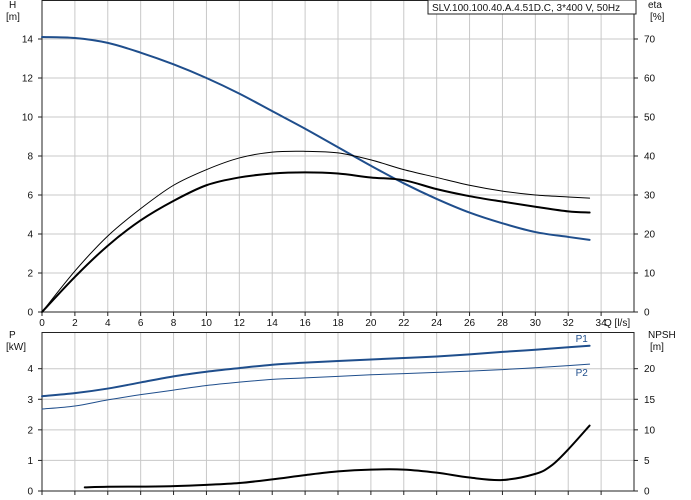 This screenshot has width=691, height=500. Describe the element at coordinates (470, 323) in the screenshot. I see `xtick-label-13: 26` at that location.